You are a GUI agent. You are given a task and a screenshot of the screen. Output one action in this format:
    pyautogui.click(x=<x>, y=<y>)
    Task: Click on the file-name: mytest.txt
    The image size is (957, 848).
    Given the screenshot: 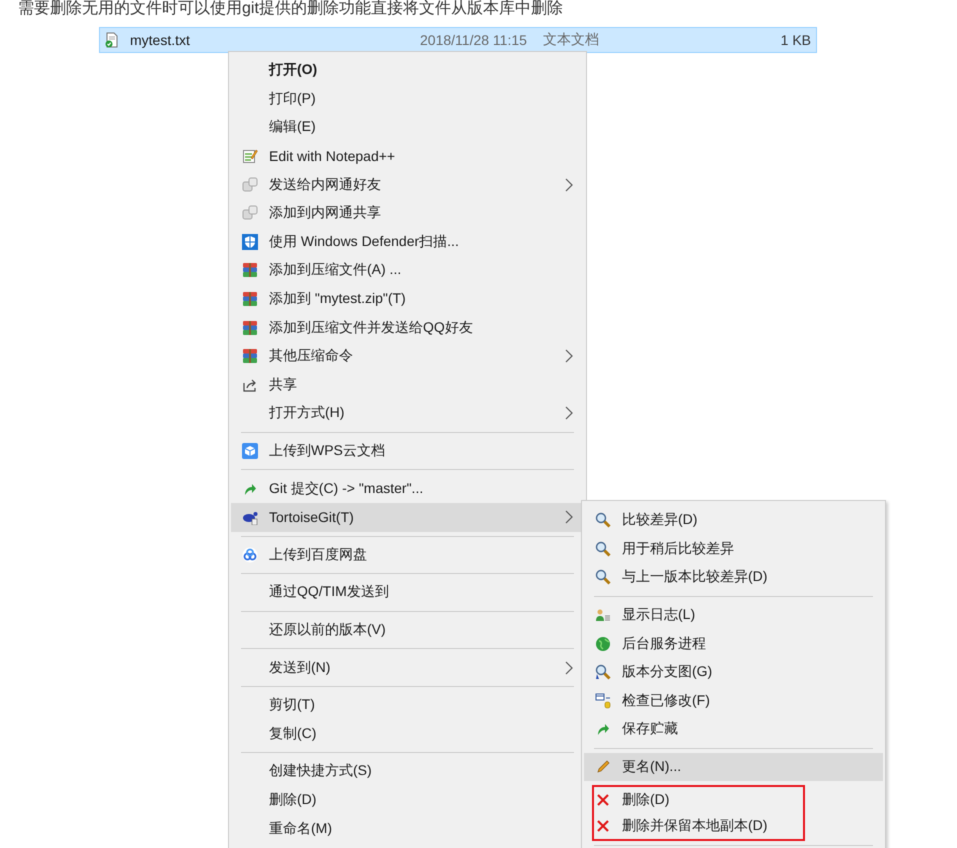 What is the action you would take?
    pyautogui.click(x=160, y=40)
    